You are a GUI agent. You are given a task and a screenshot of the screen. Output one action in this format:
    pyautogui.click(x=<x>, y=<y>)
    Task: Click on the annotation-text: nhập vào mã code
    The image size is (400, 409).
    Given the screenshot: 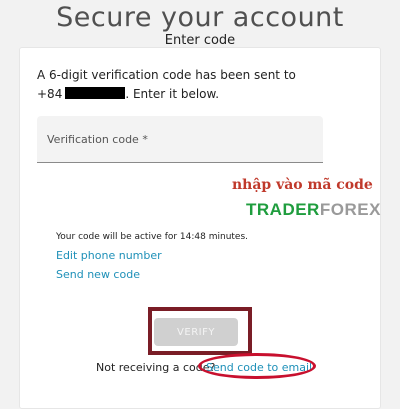 What is the action you would take?
    pyautogui.click(x=302, y=185)
    